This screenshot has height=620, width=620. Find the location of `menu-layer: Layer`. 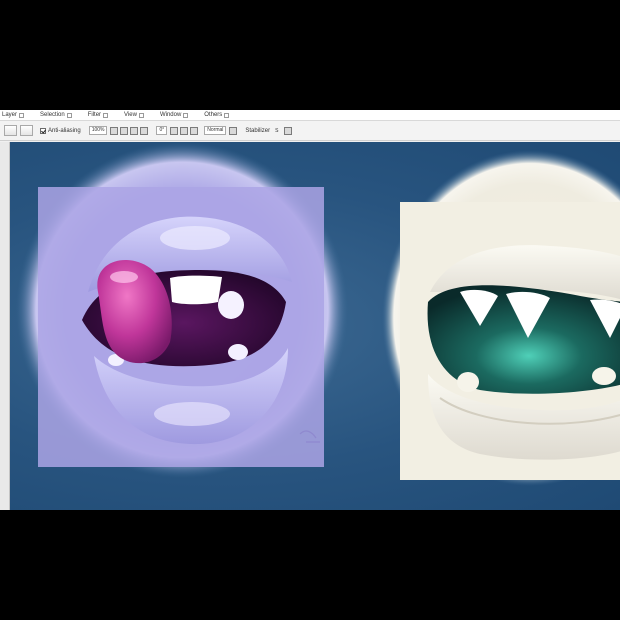

menu-layer: Layer is located at coordinates (13, 115).